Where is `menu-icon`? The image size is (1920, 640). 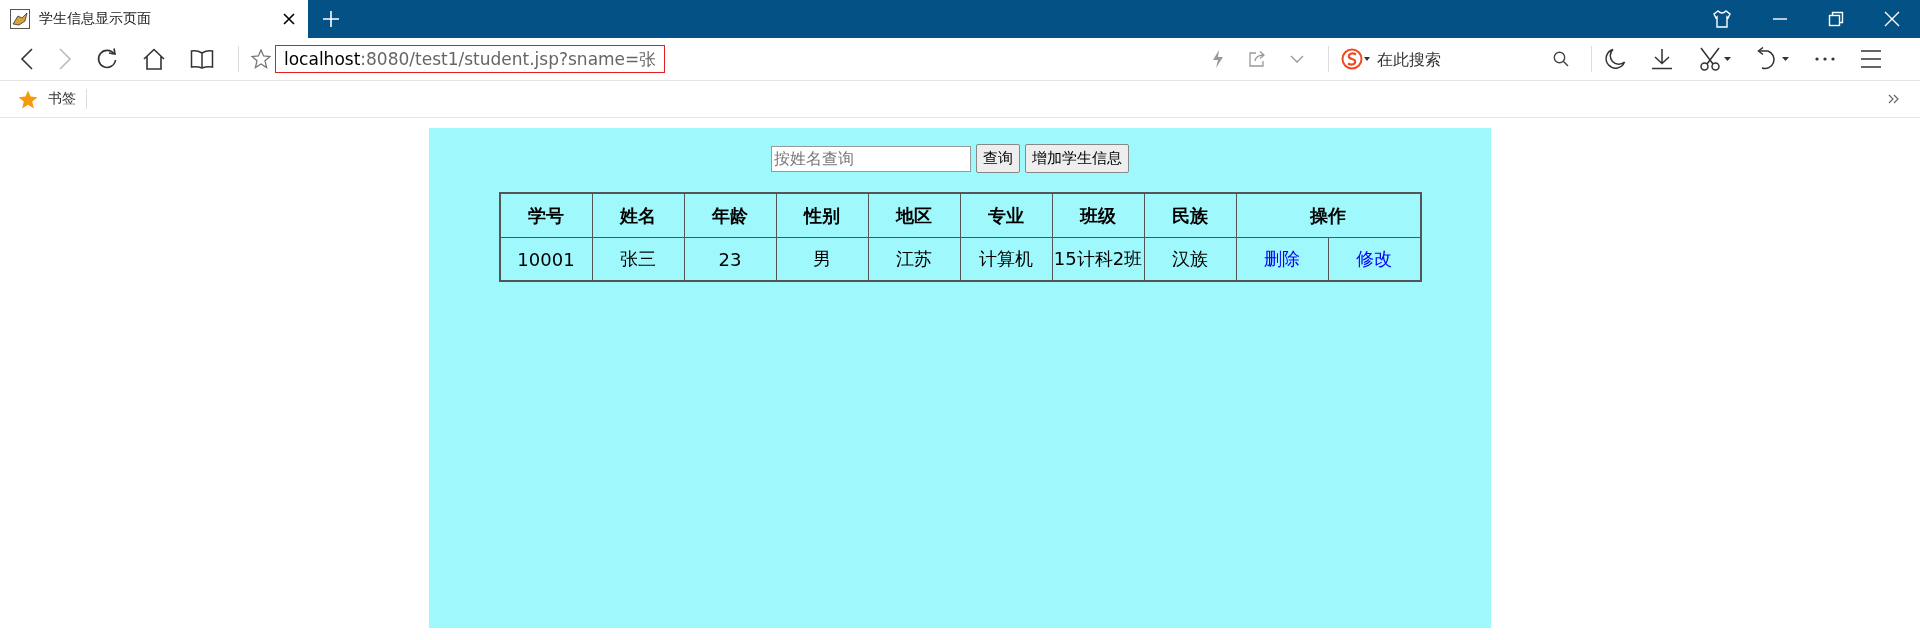 menu-icon is located at coordinates (1871, 59).